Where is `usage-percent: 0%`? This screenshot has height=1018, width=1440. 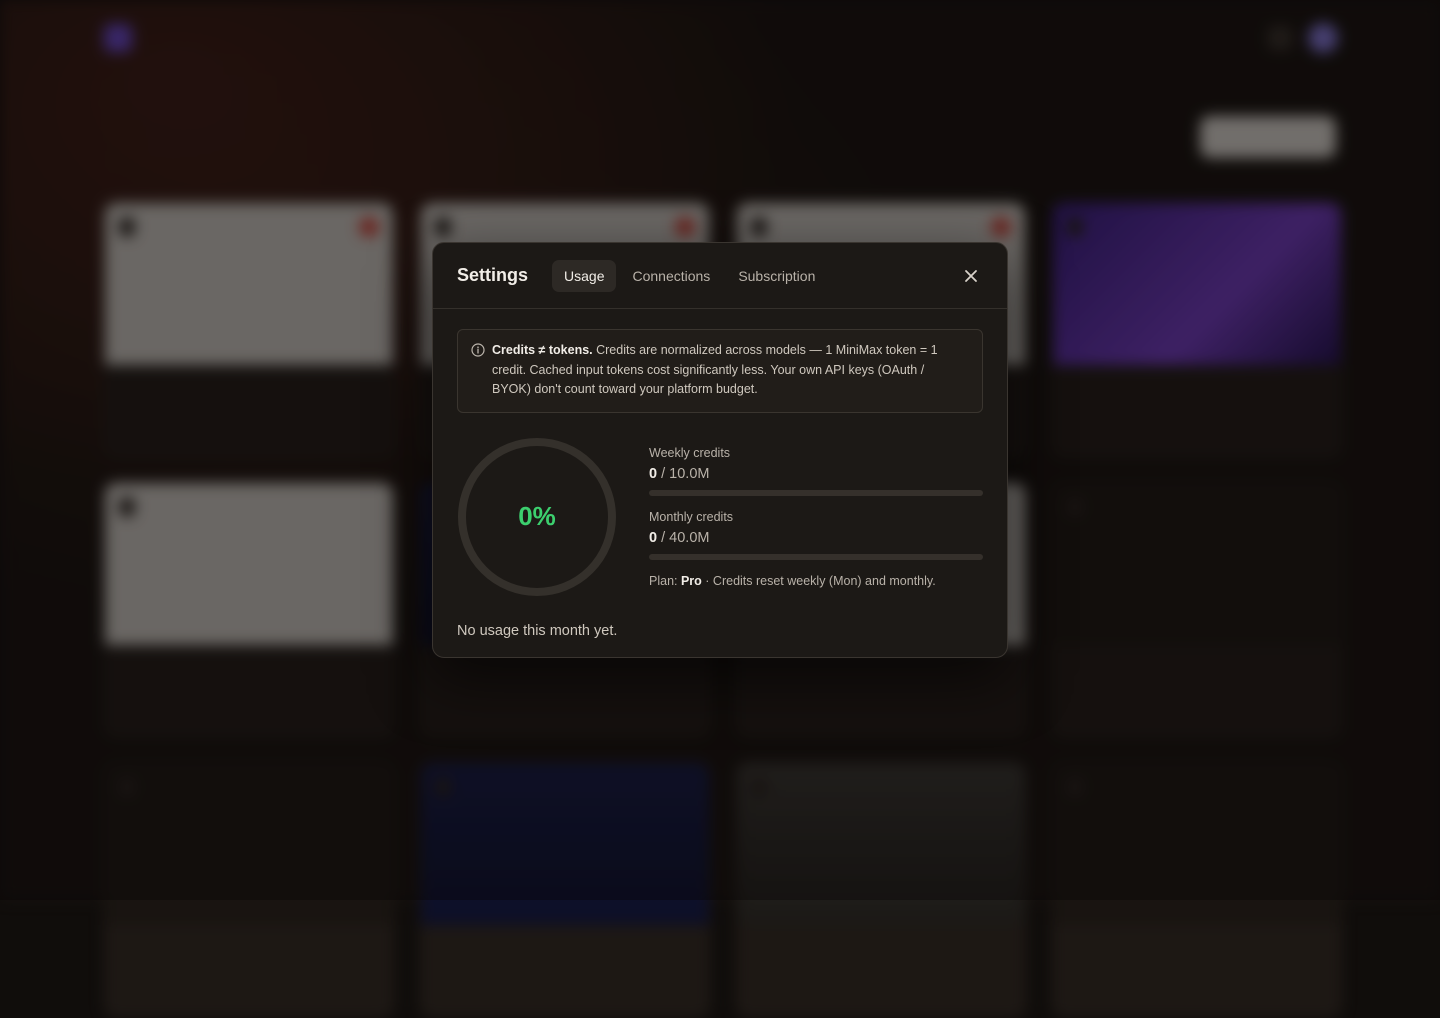 usage-percent: 0% is located at coordinates (537, 516).